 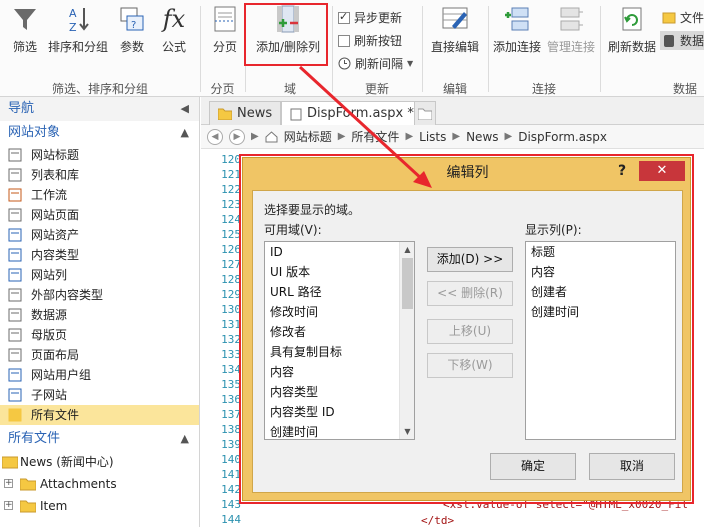 I want to click on available-field-item: 具有复制目标, so click(x=339, y=352).